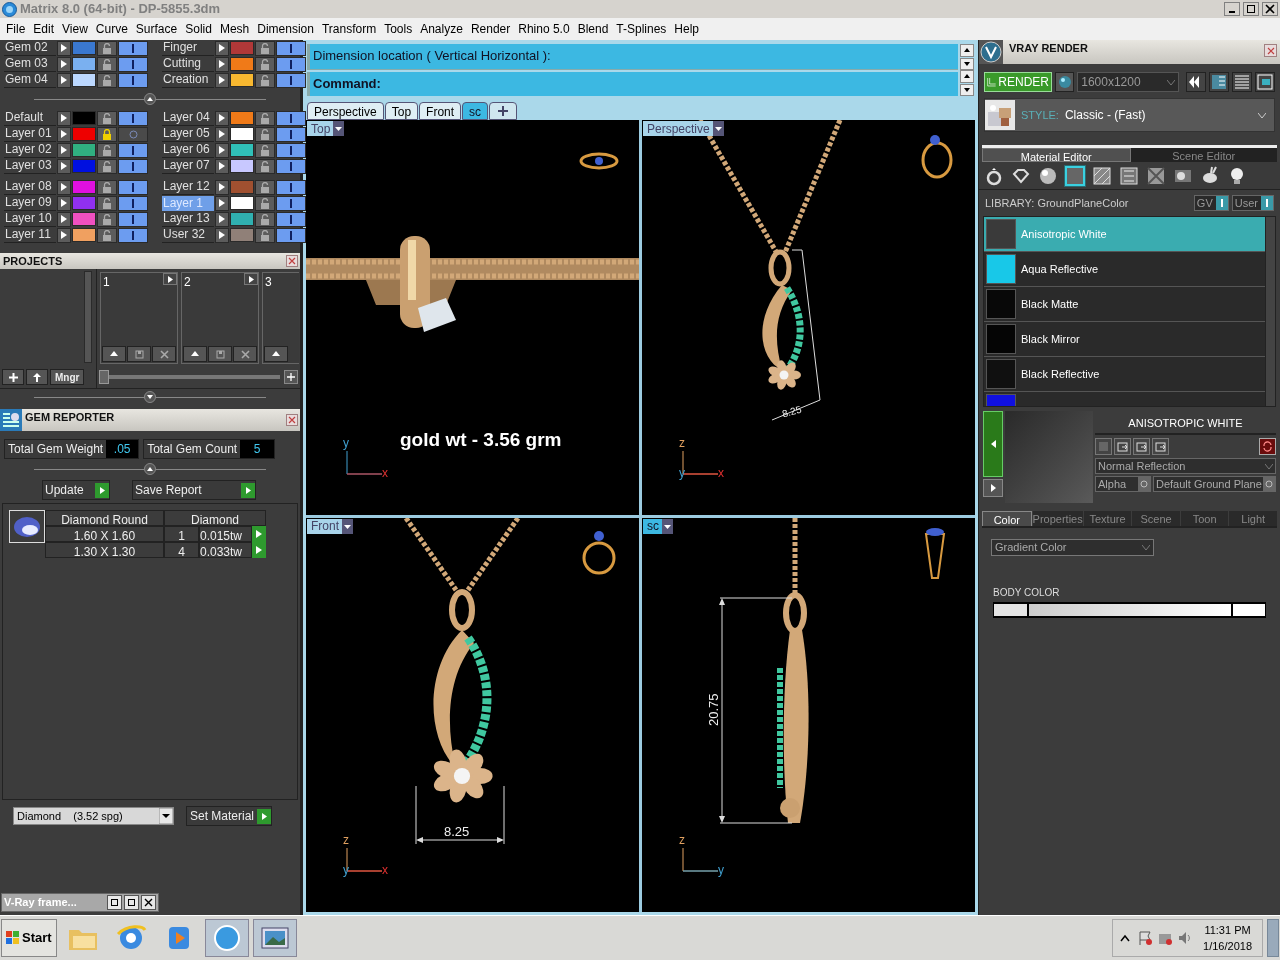 The height and width of the screenshot is (960, 1280). Describe the element at coordinates (29, 938) in the screenshot. I see `start-button: Start` at that location.